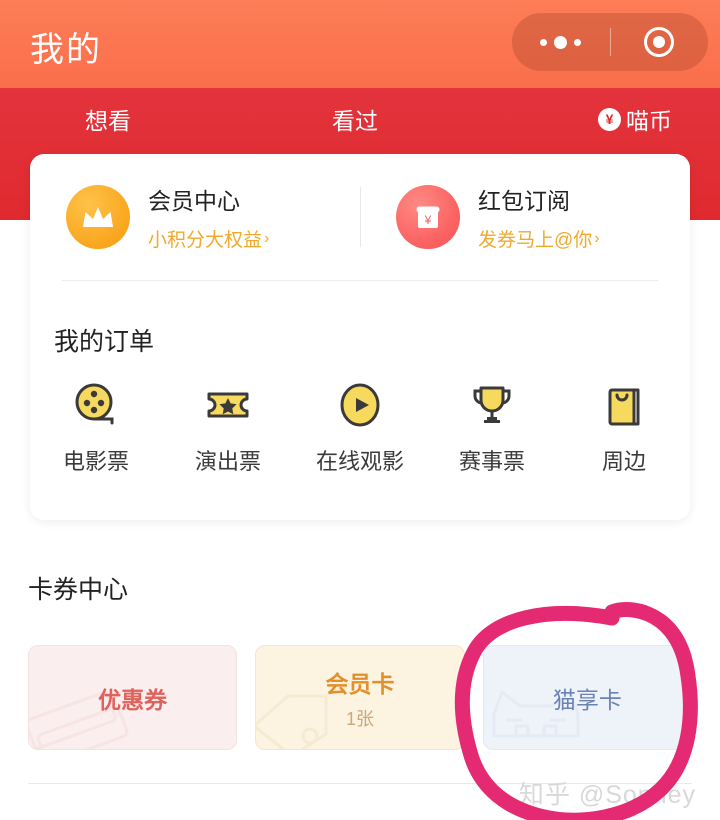 The height and width of the screenshot is (820, 720). I want to click on crown-icon, so click(98, 217).